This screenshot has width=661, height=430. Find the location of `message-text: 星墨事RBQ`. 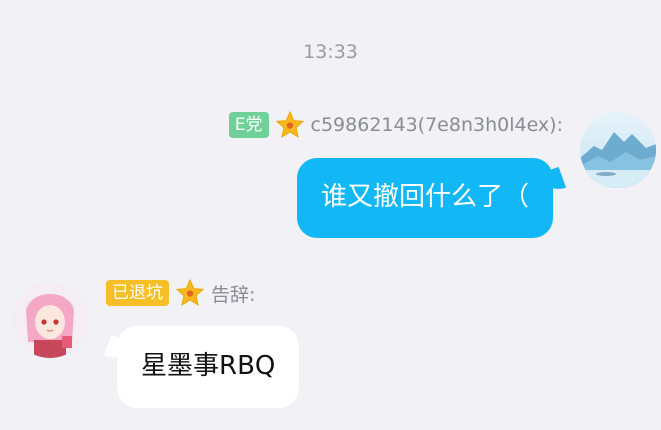

message-text: 星墨事RBQ is located at coordinates (208, 366).